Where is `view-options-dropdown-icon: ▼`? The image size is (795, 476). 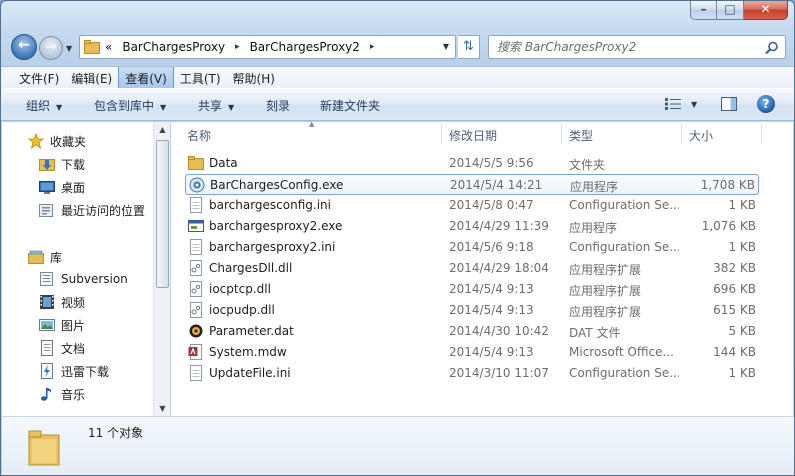 view-options-dropdown-icon: ▼ is located at coordinates (694, 104).